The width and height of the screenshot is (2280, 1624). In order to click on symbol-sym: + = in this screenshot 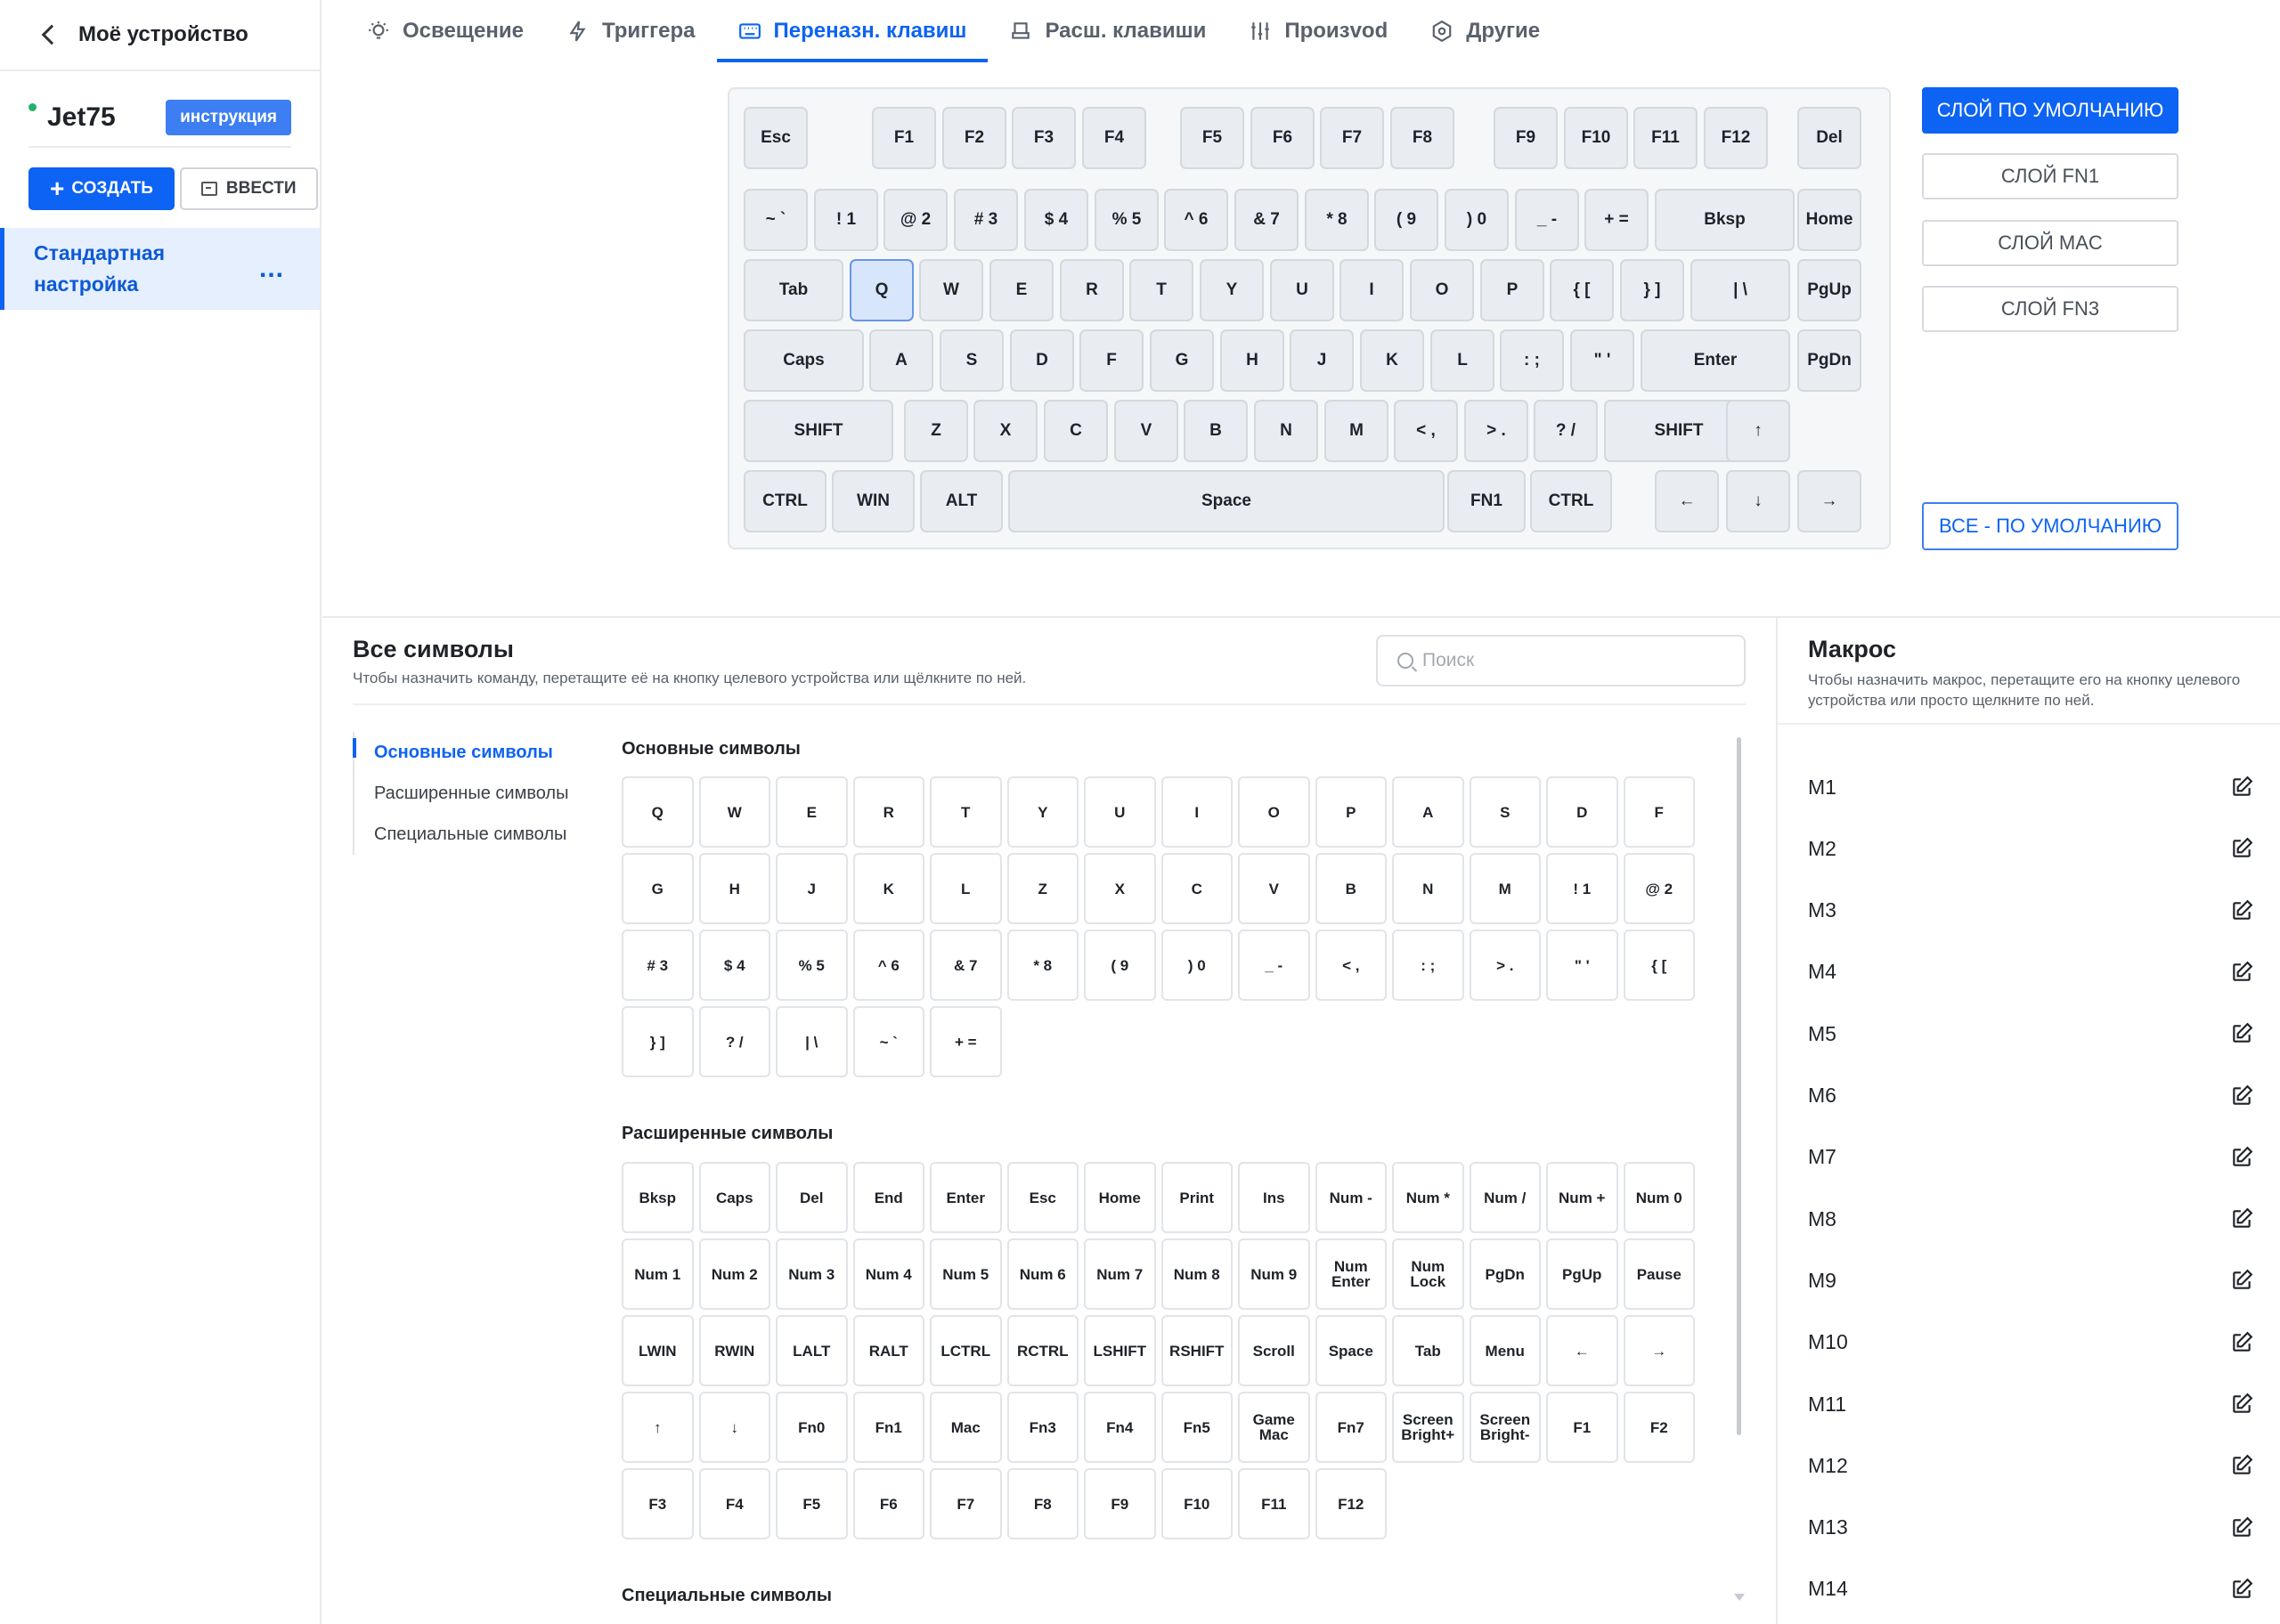, I will do `click(966, 1041)`.